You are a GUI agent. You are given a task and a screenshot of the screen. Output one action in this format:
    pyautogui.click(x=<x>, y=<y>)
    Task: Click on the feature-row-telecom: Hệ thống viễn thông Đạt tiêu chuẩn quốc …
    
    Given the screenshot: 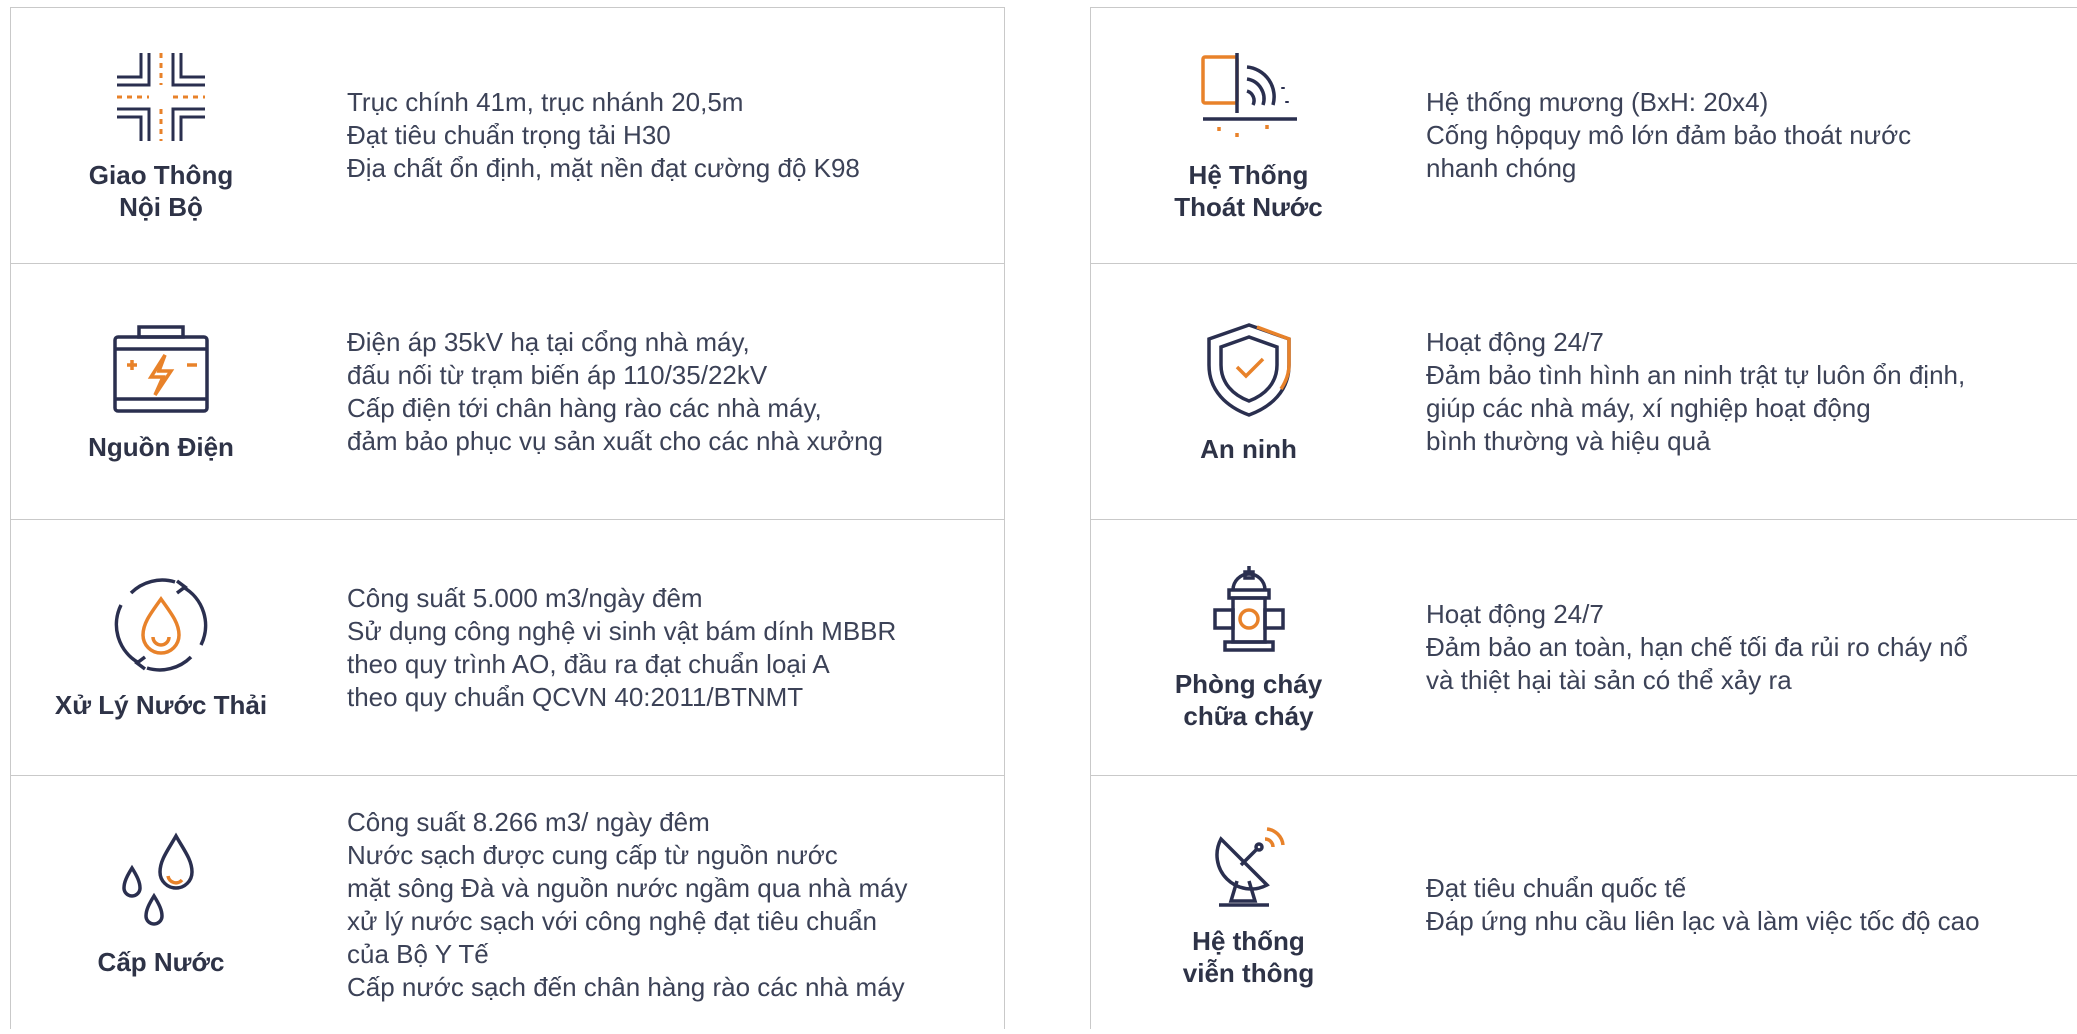 What is the action you would take?
    pyautogui.click(x=1584, y=905)
    